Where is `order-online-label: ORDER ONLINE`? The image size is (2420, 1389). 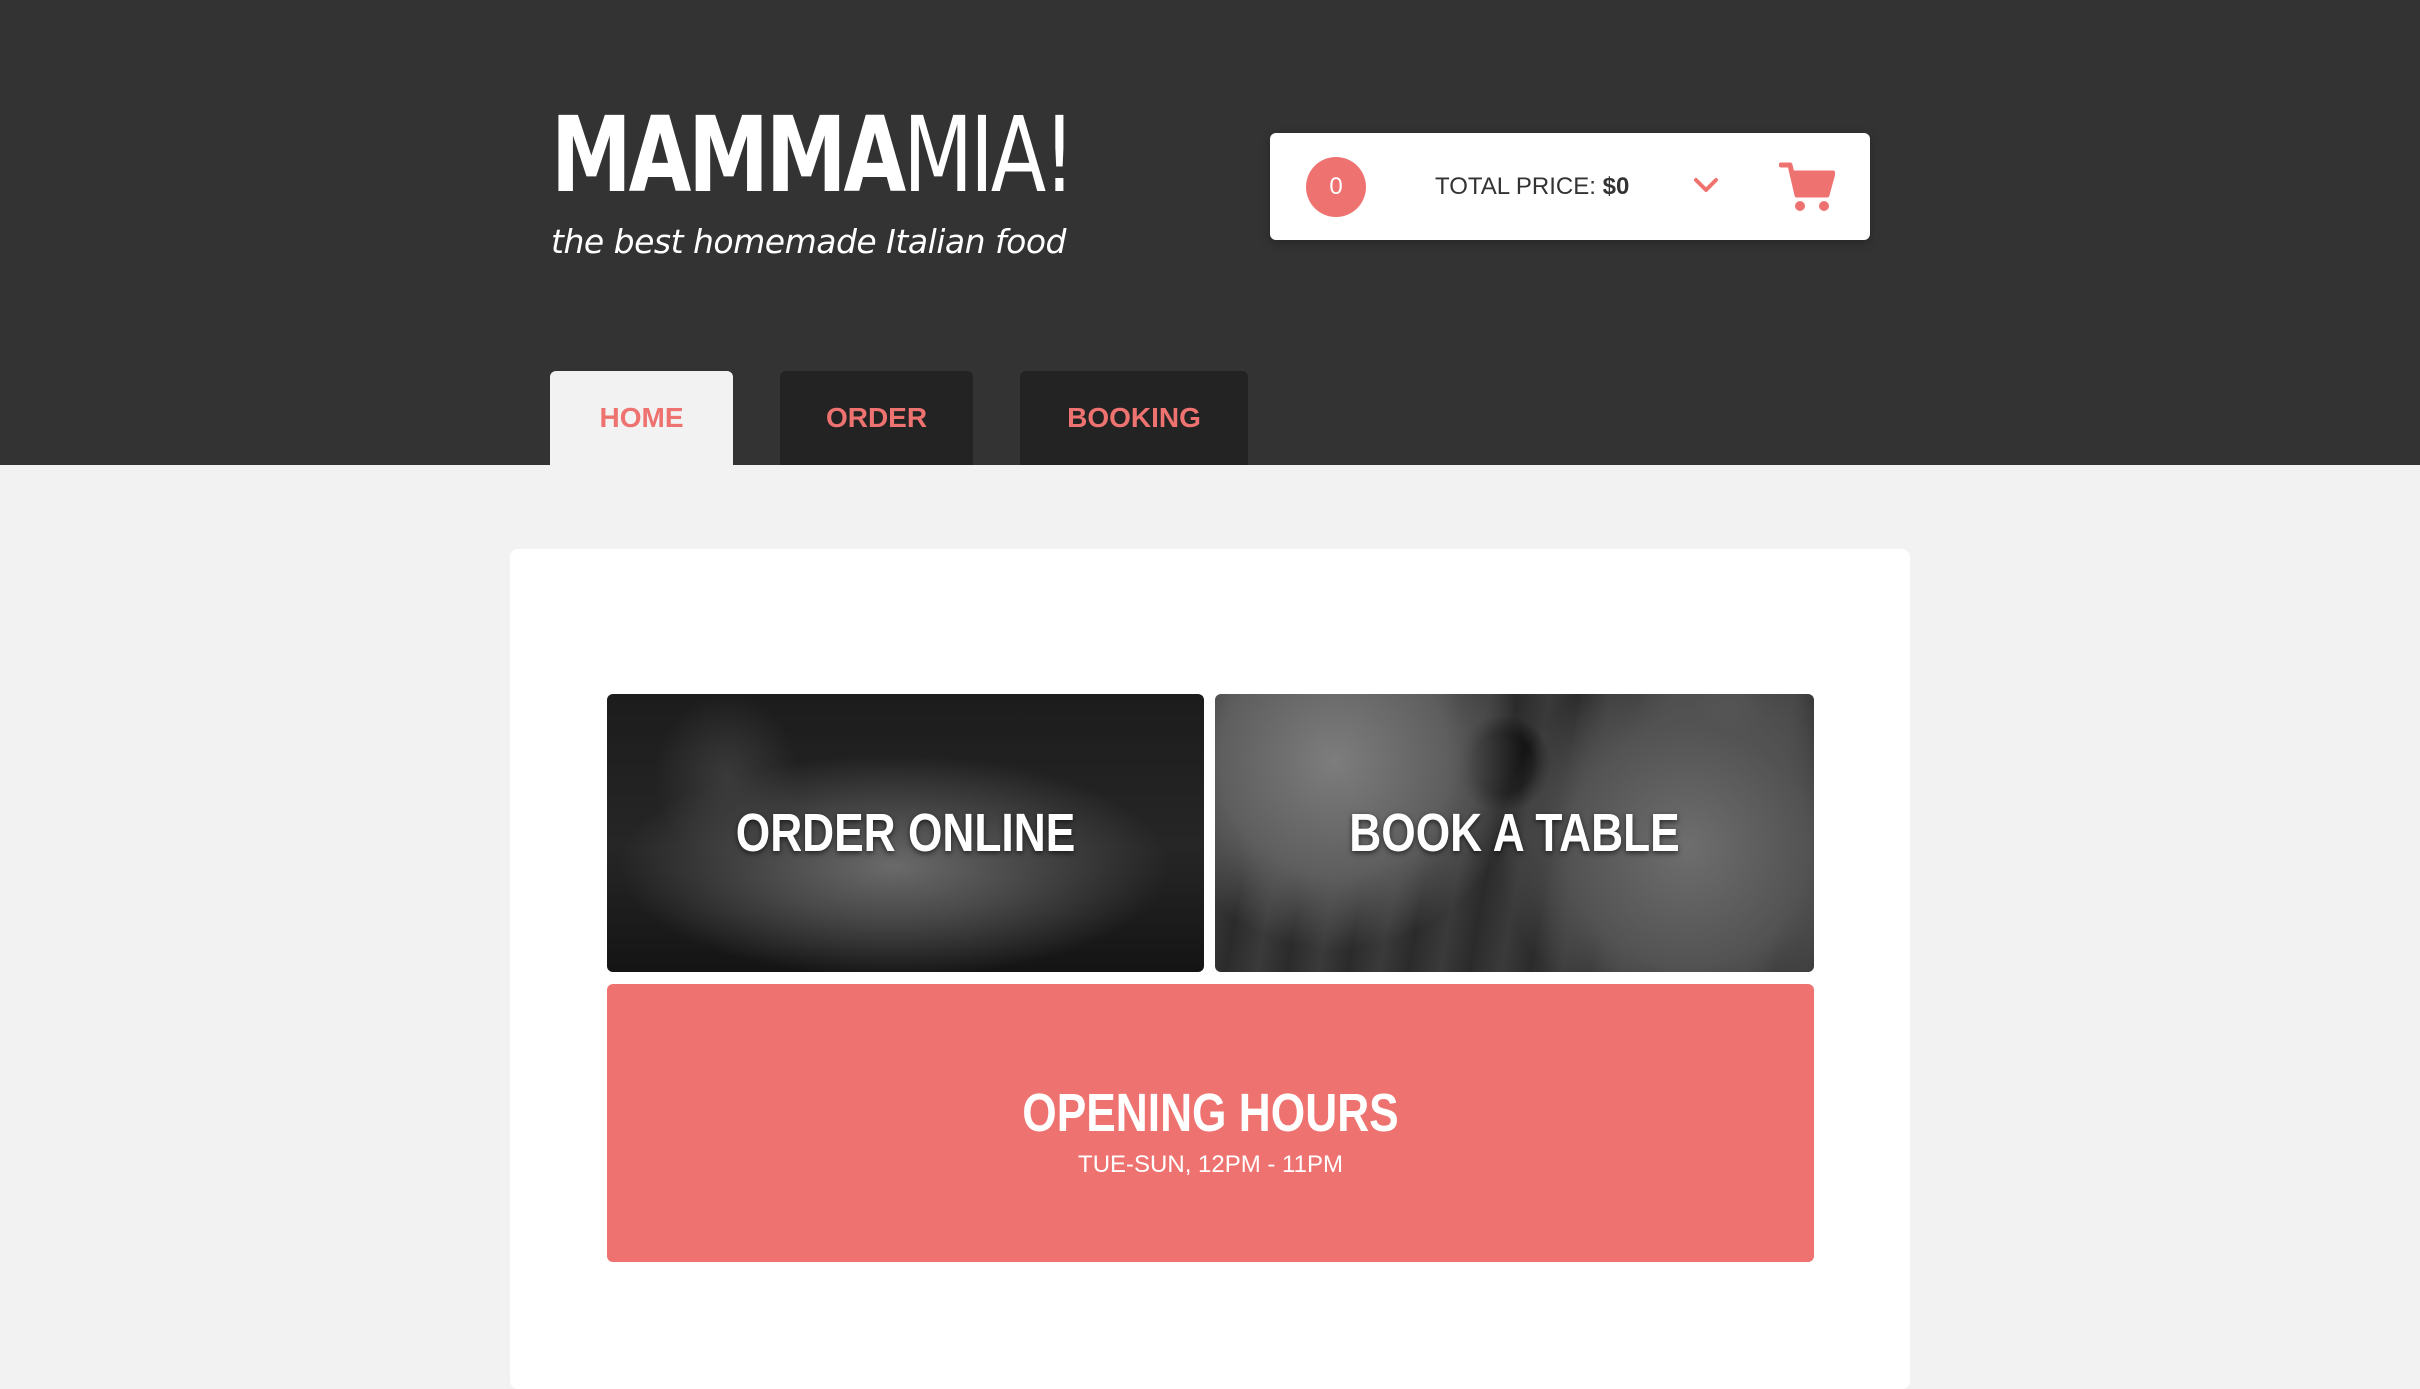 order-online-label: ORDER ONLINE is located at coordinates (905, 833).